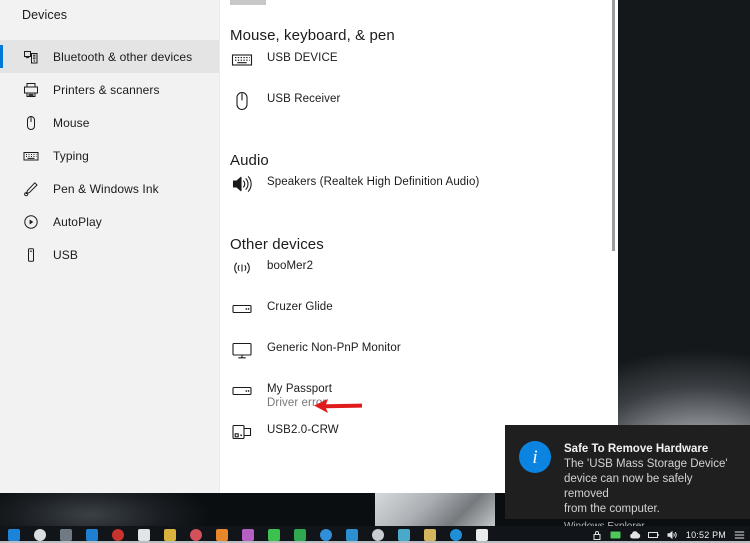  I want to click on device-info: Speakers (Realtek High Definition Audio), so click(373, 180).